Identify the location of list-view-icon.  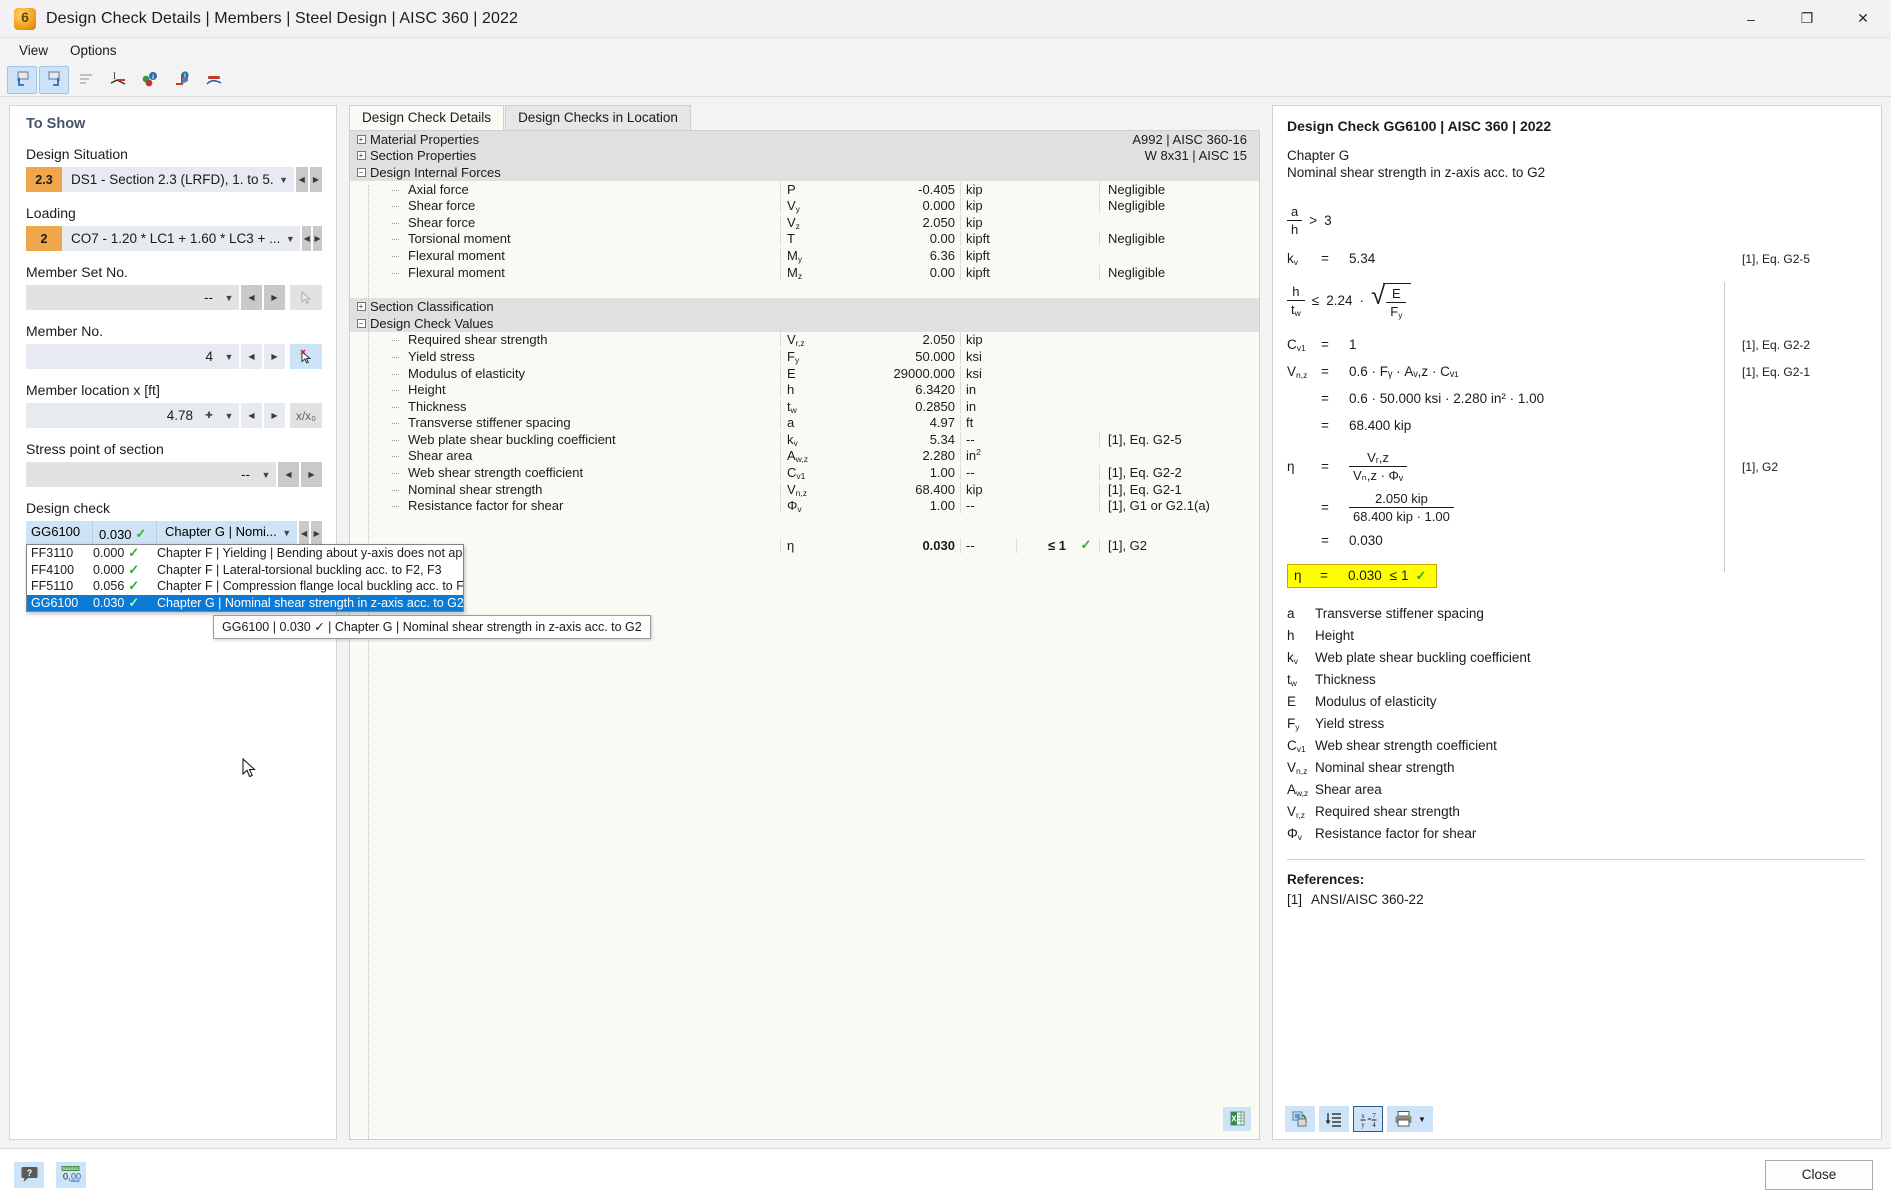
(86, 80).